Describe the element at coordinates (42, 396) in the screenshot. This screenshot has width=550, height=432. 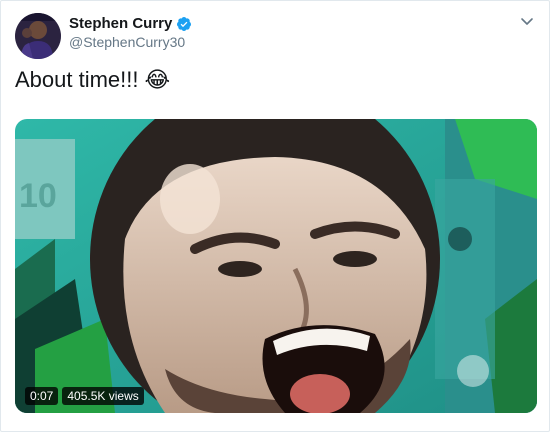
I see `video-duration: 0:07` at that location.